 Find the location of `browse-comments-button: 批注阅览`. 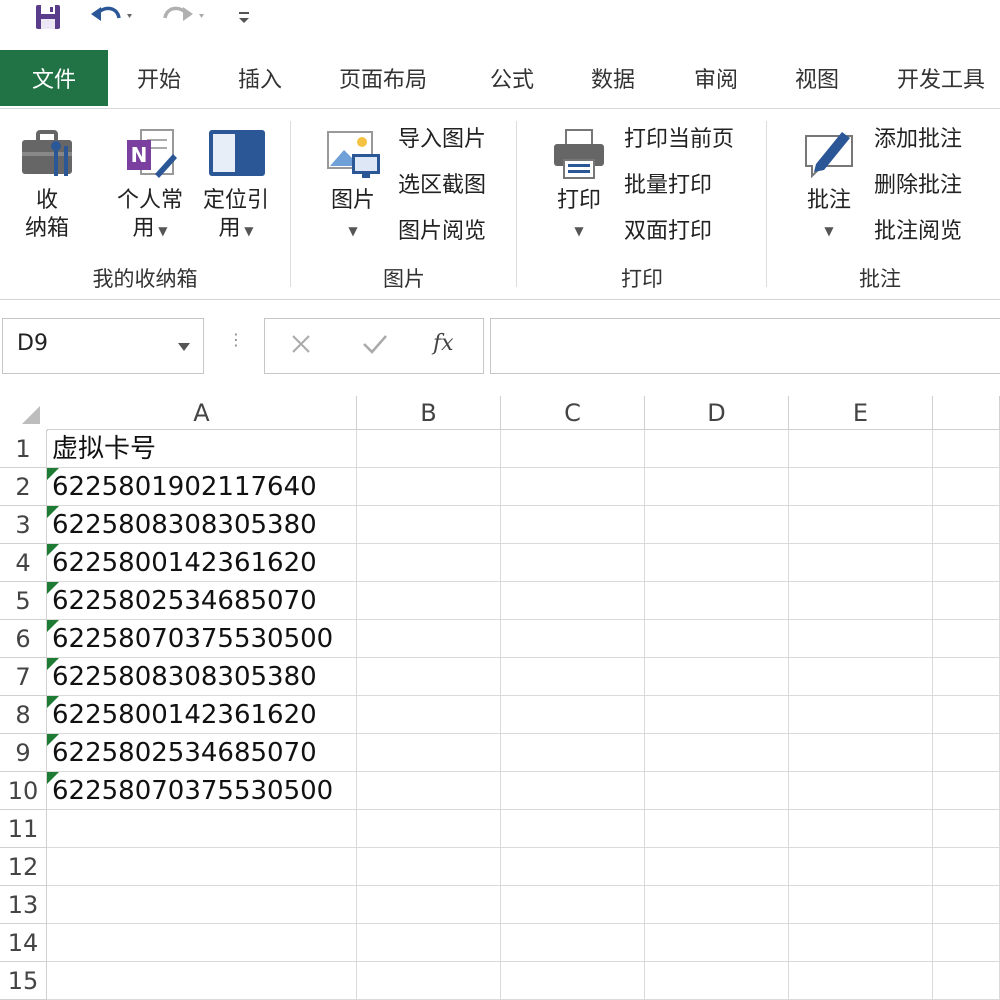

browse-comments-button: 批注阅览 is located at coordinates (918, 232).